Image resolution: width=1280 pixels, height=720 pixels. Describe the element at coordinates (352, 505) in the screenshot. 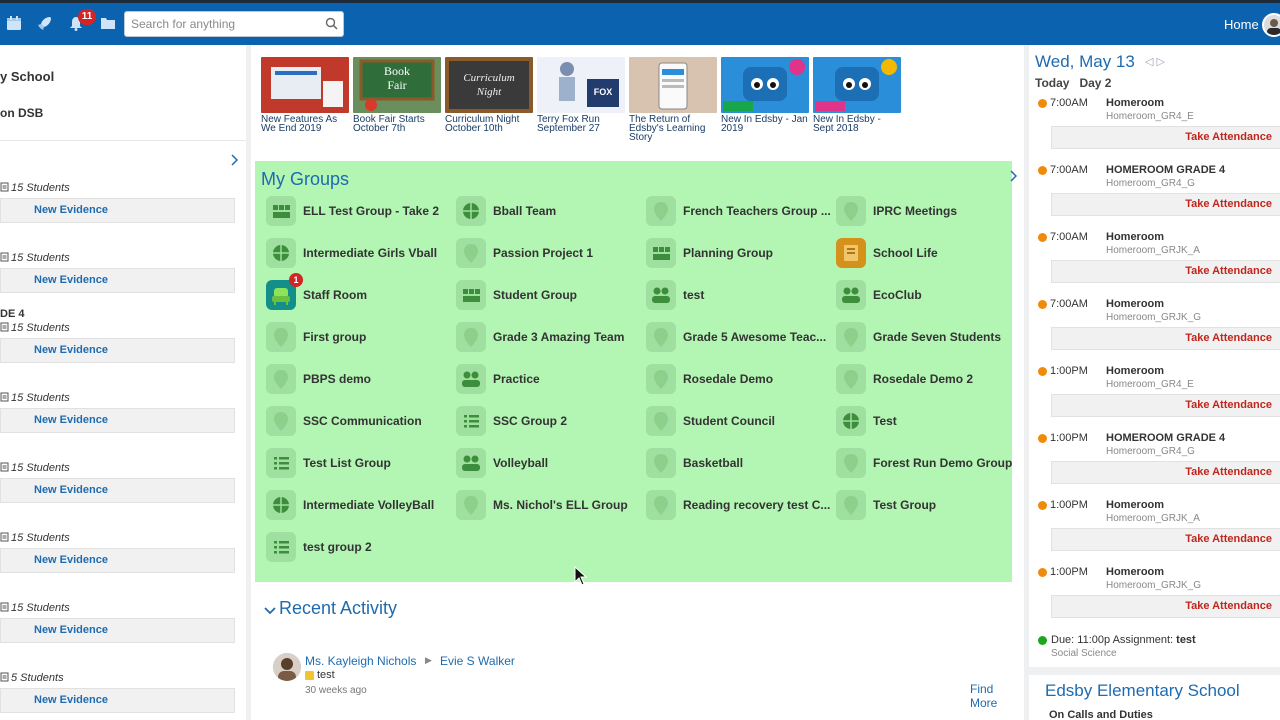

I see `group-item: Intermediate VolleyBall` at that location.